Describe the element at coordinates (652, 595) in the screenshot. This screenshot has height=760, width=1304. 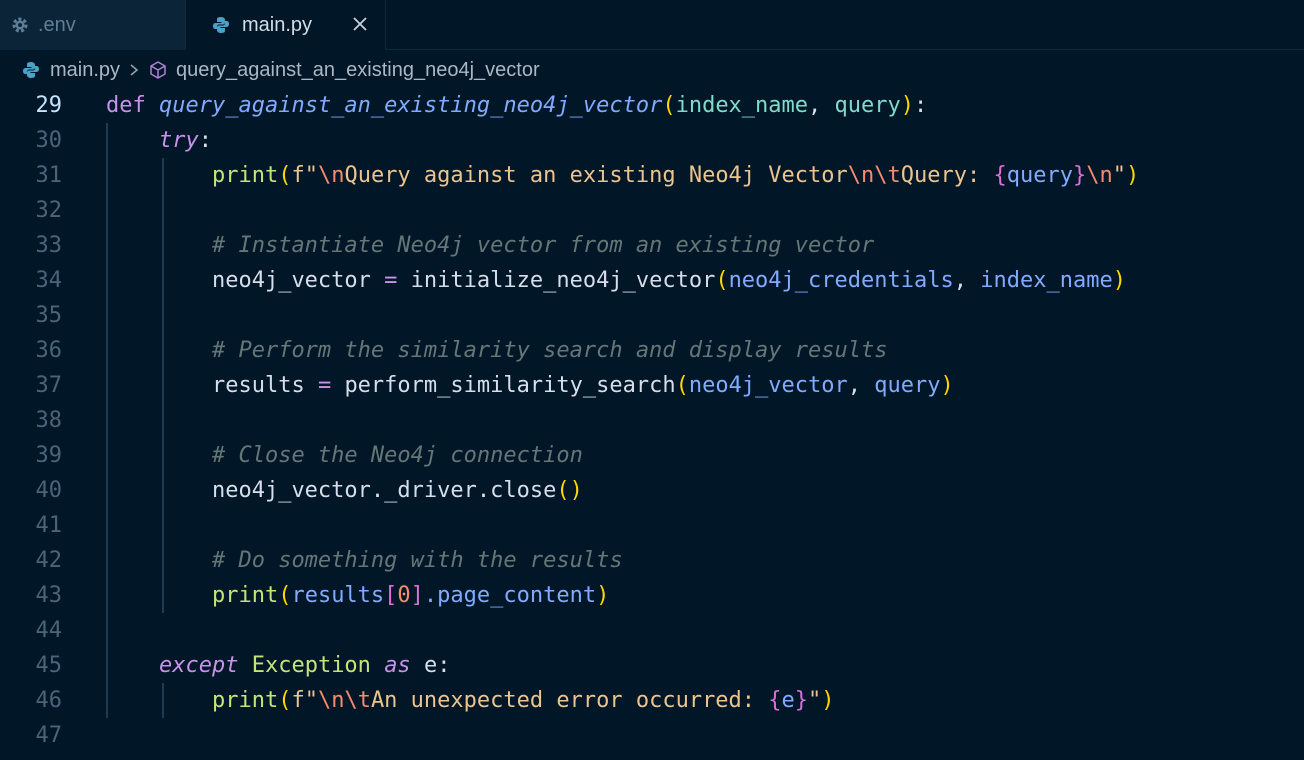
I see `code-line: 43 print(results[0].page_content)` at that location.